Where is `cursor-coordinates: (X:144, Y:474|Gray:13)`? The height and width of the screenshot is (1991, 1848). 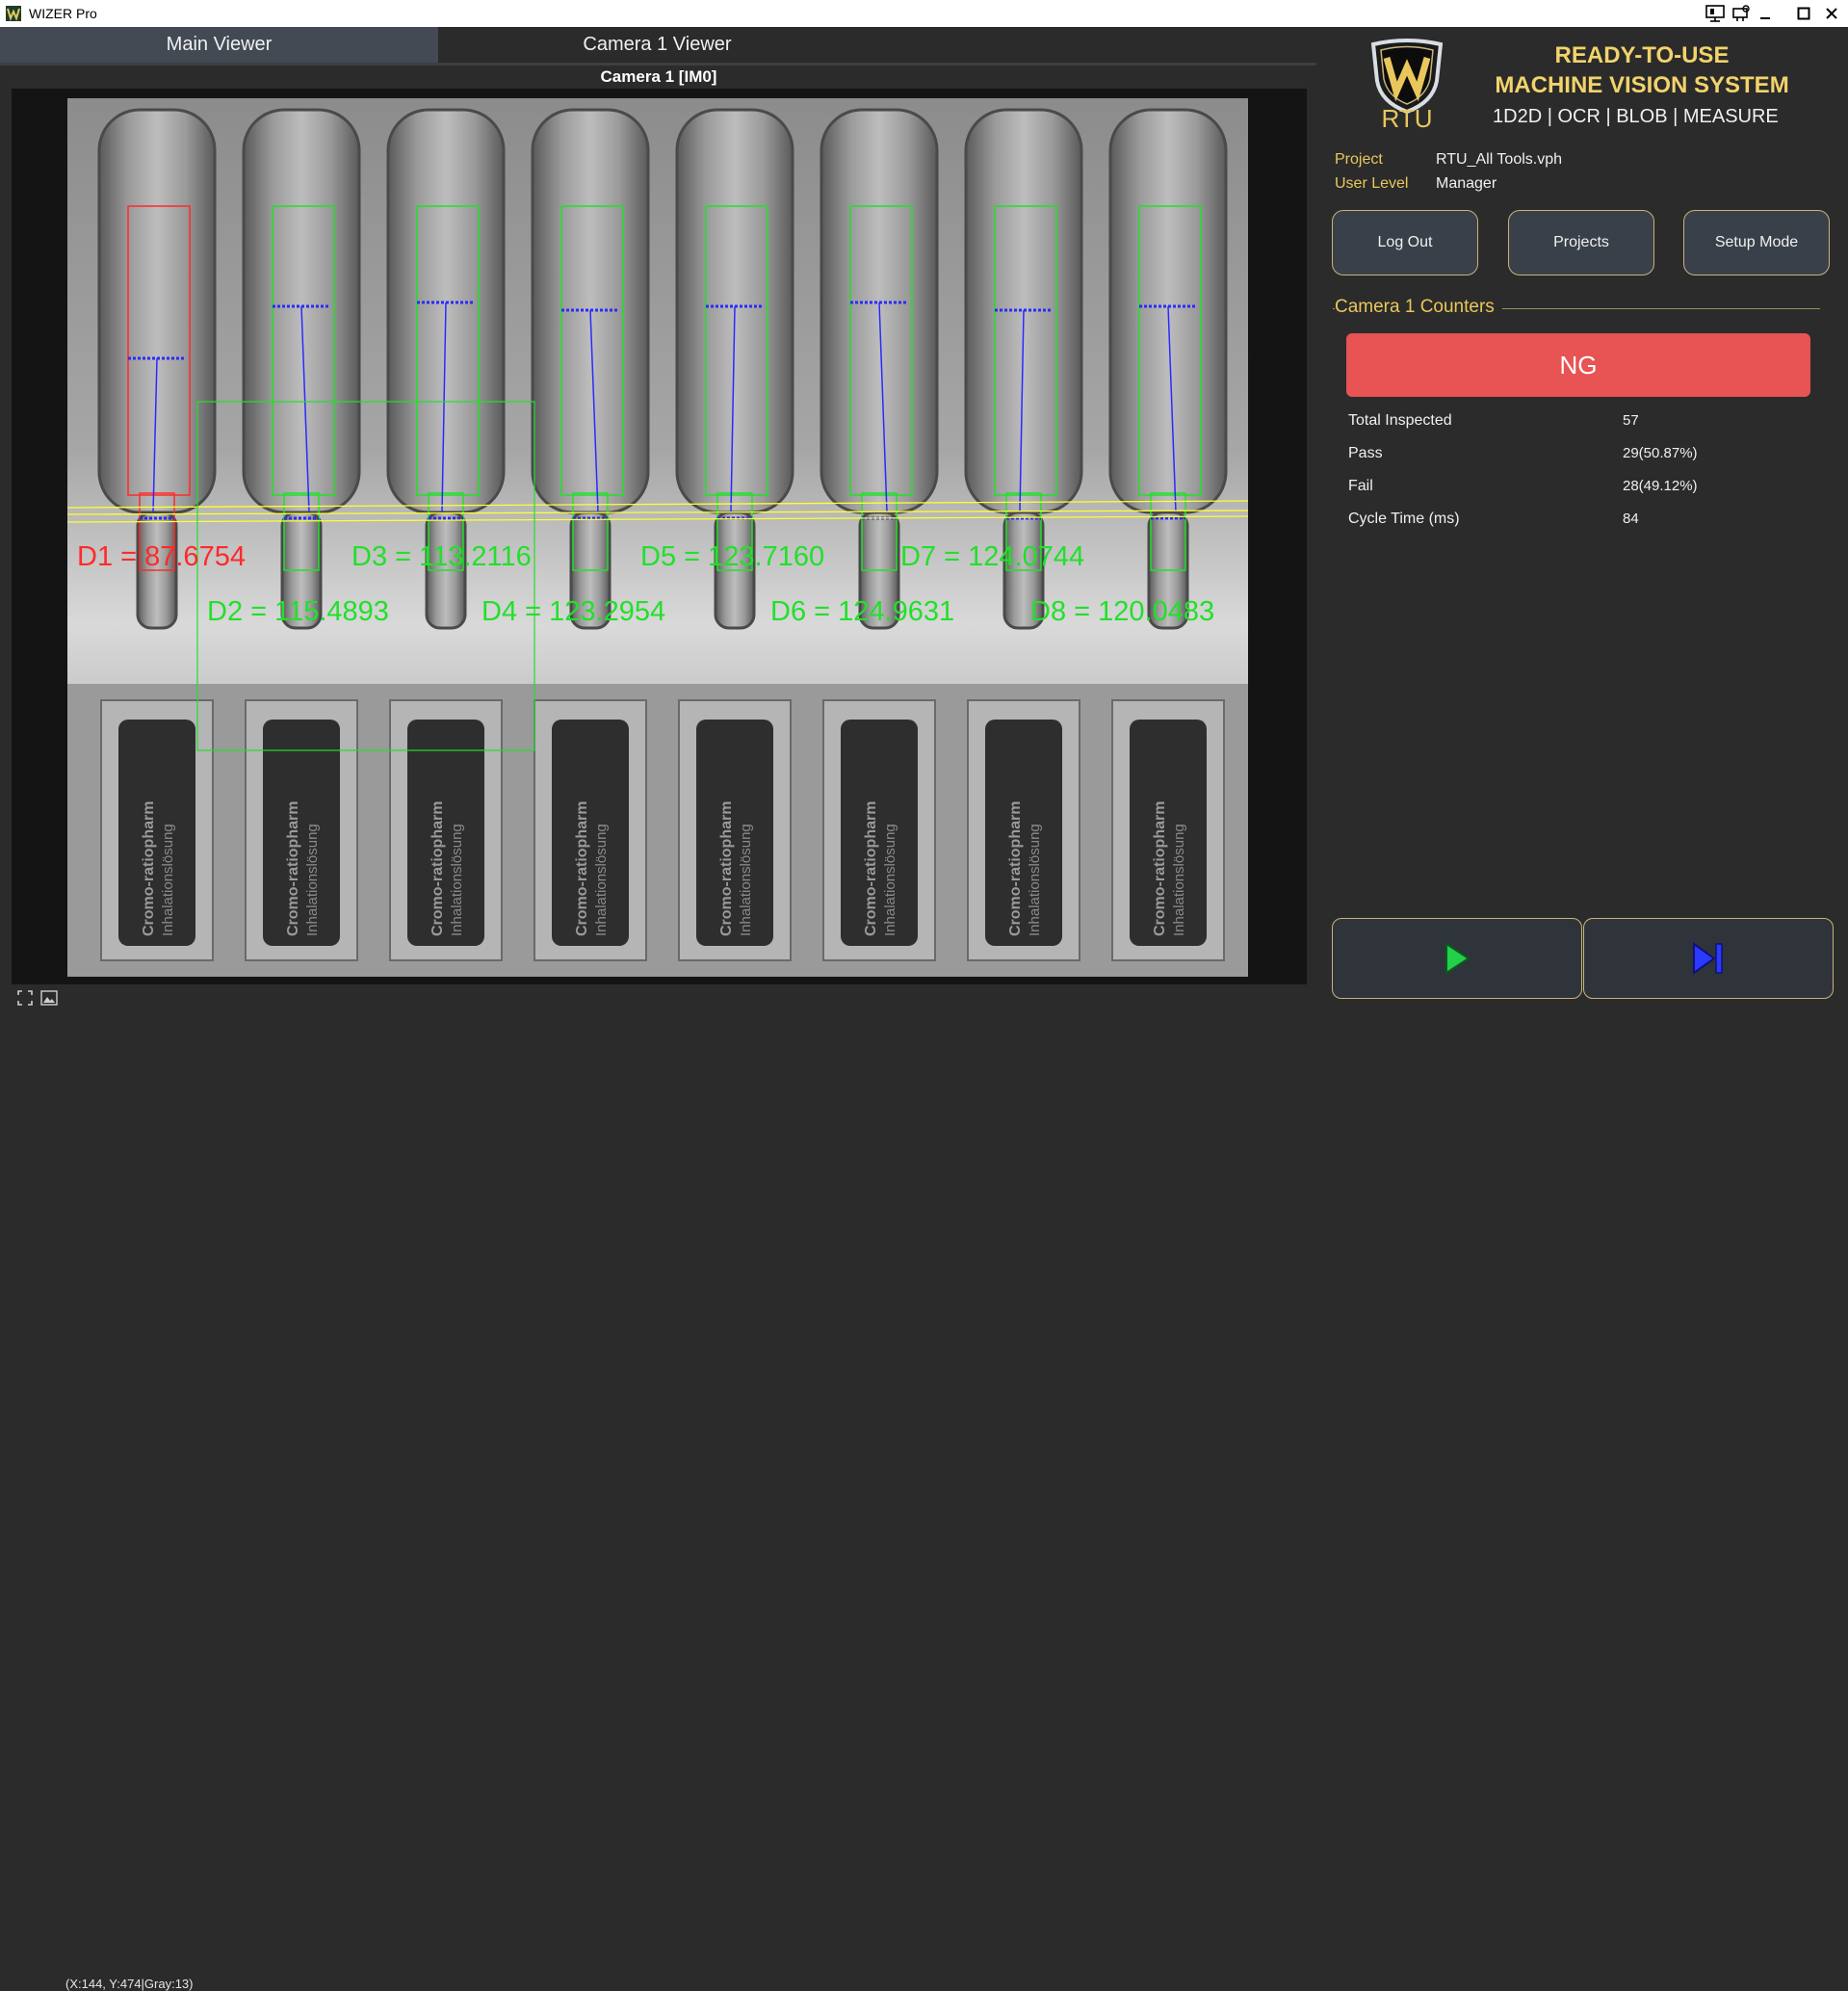 cursor-coordinates: (X:144, Y:474|Gray:13) is located at coordinates (129, 1984).